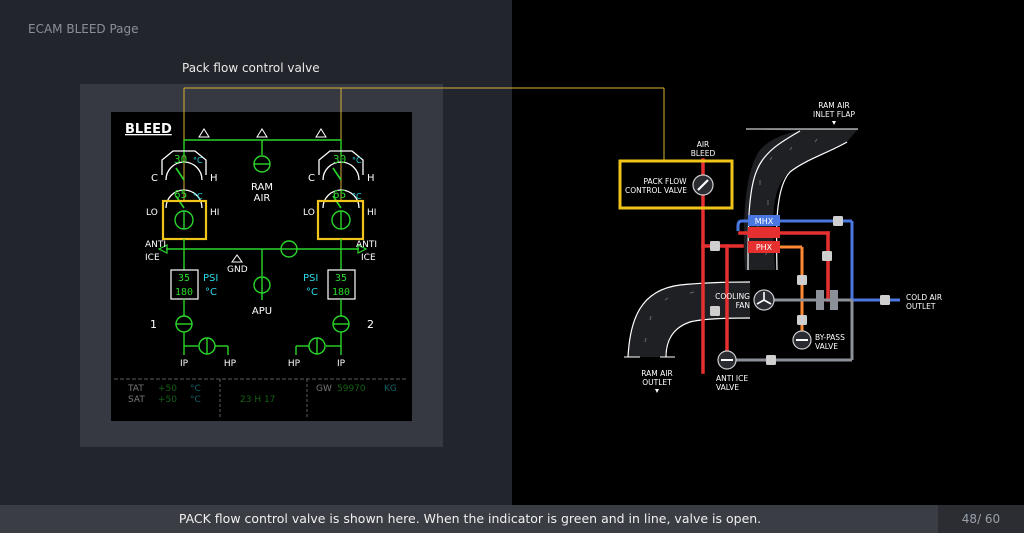 The height and width of the screenshot is (533, 1024). What do you see at coordinates (184, 364) in the screenshot?
I see `left-ip-label: IP` at bounding box center [184, 364].